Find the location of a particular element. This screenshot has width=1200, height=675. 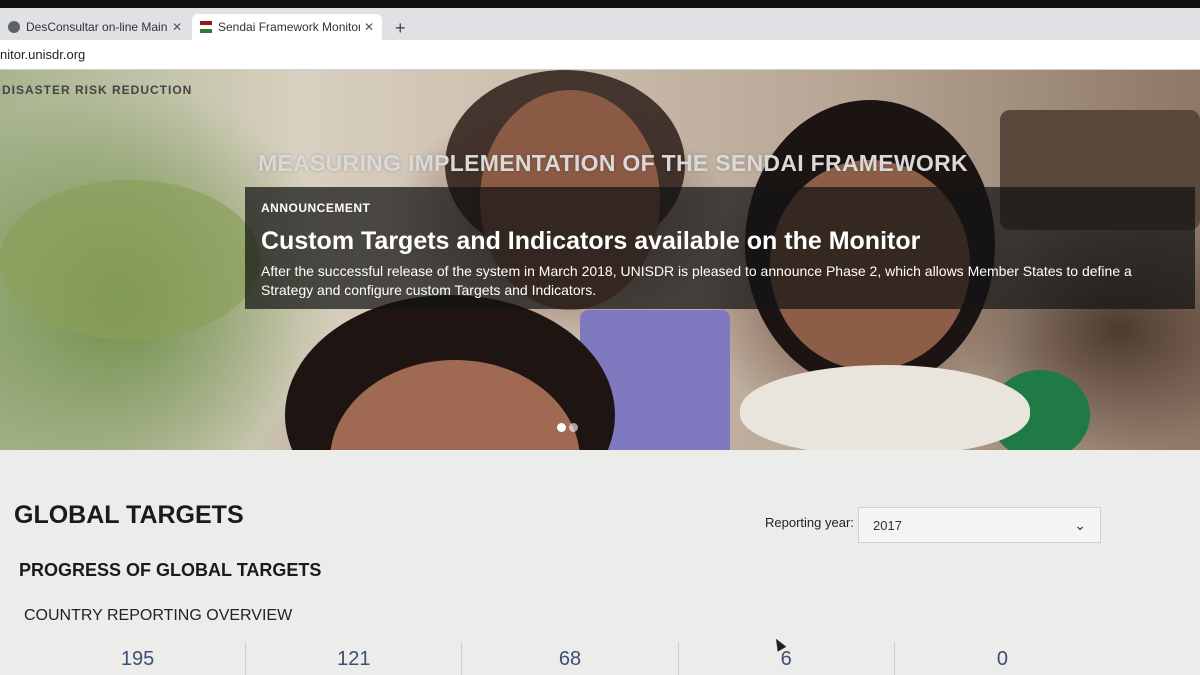

page-title: GLOBAL TARGETS is located at coordinates (129, 515).